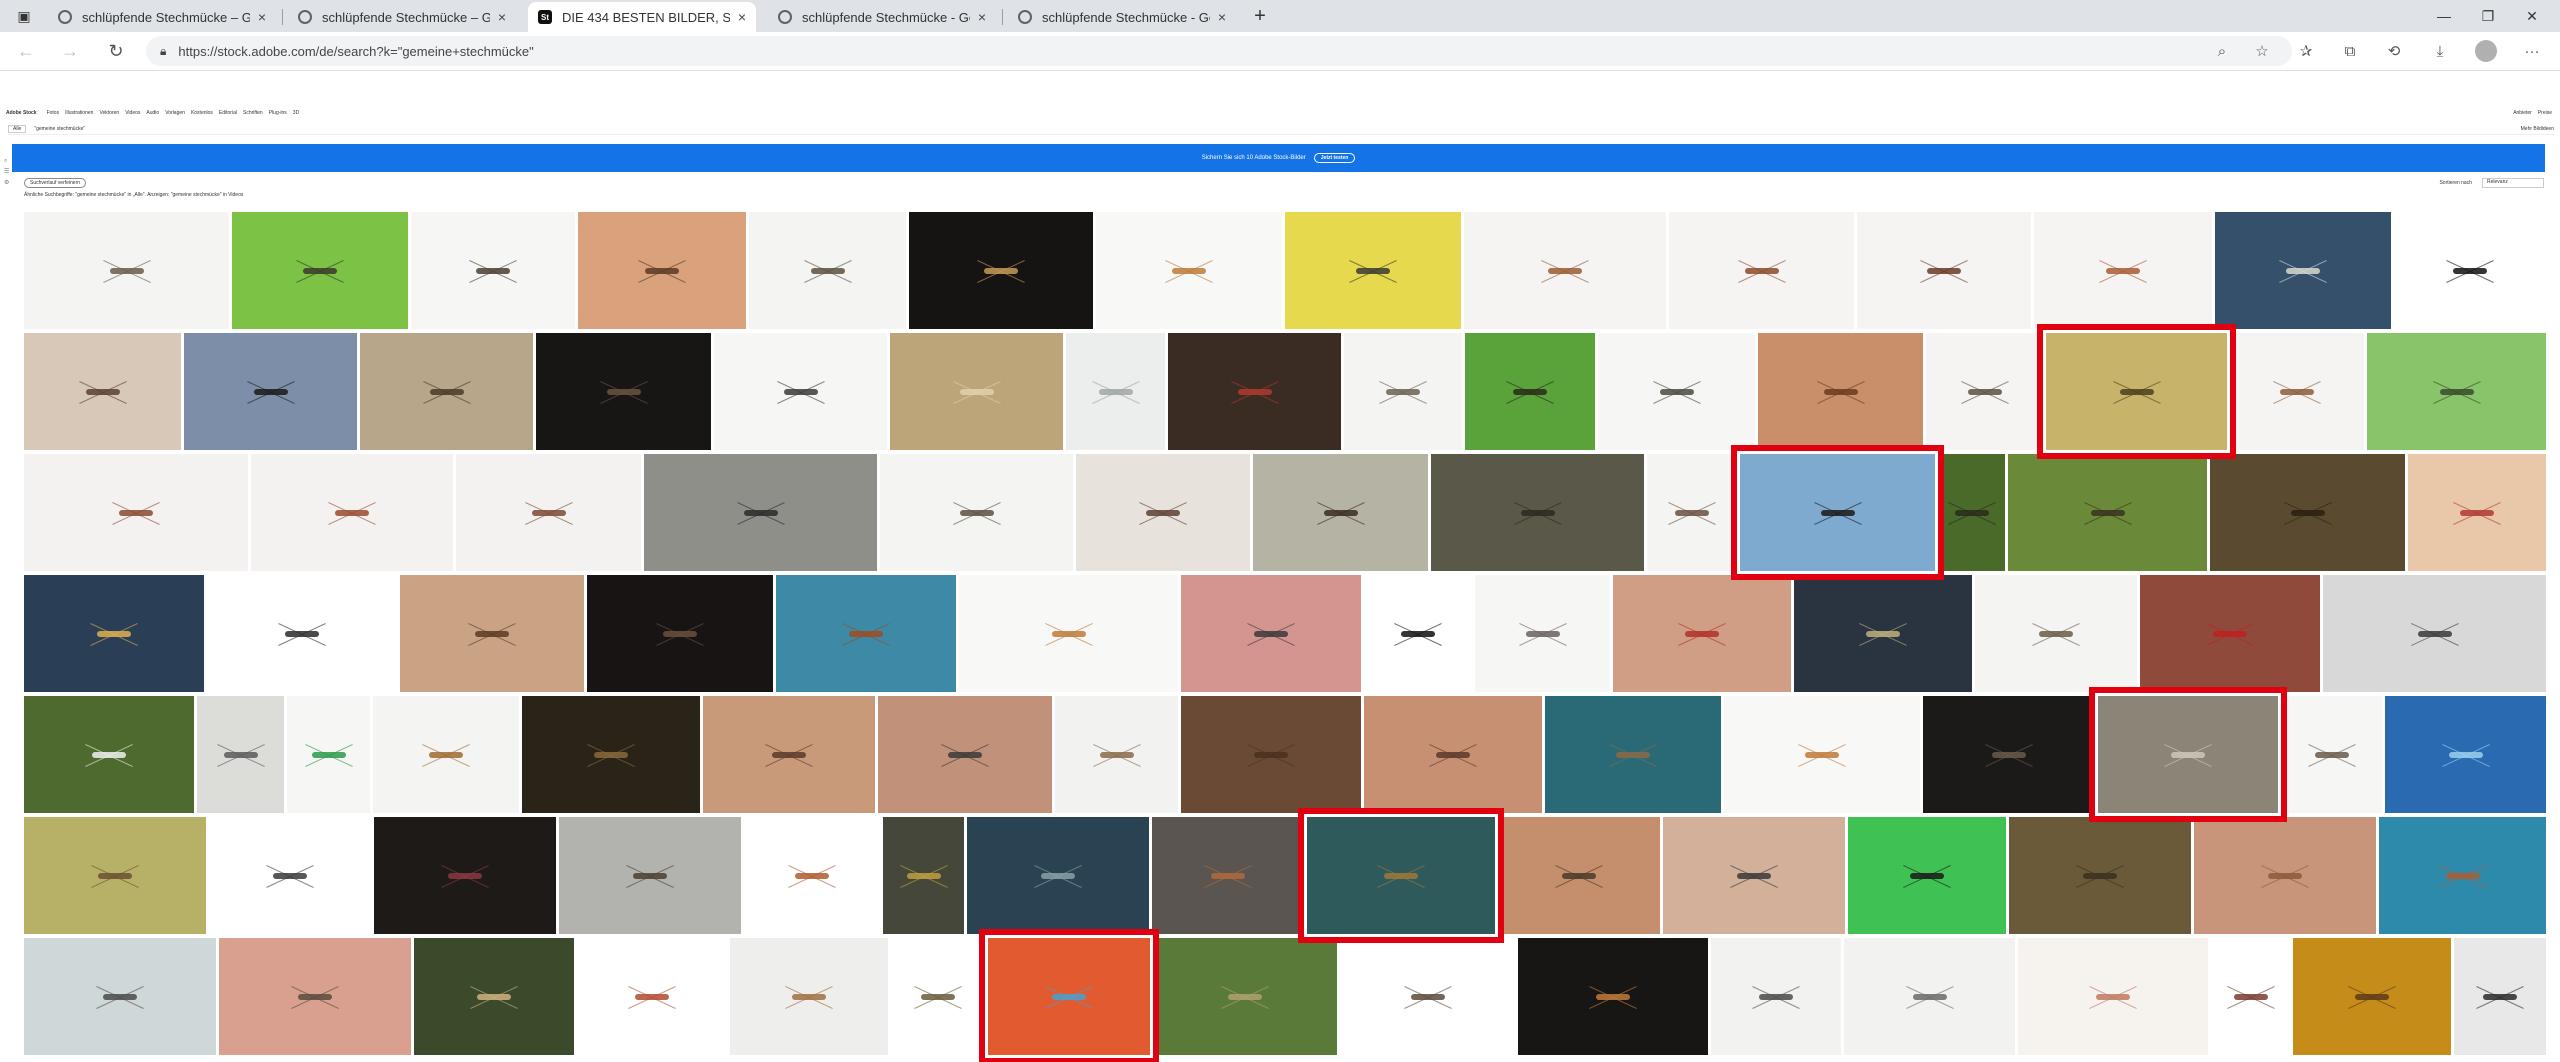 This screenshot has width=2560, height=1062. What do you see at coordinates (2486, 51) in the screenshot?
I see `profile-icon` at bounding box center [2486, 51].